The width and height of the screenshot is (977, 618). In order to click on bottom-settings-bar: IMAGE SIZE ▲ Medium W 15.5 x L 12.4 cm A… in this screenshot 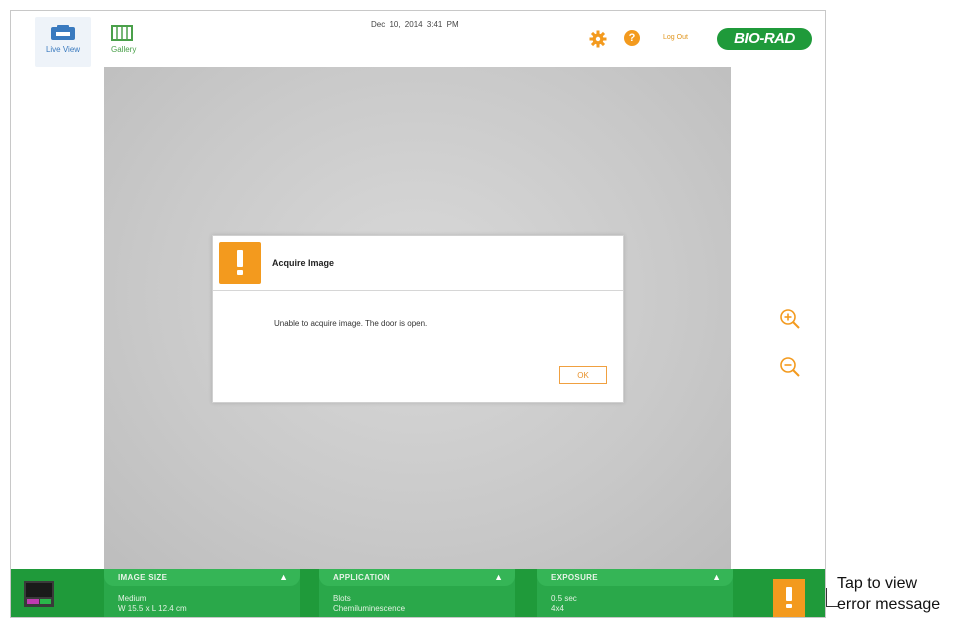, I will do `click(418, 593)`.